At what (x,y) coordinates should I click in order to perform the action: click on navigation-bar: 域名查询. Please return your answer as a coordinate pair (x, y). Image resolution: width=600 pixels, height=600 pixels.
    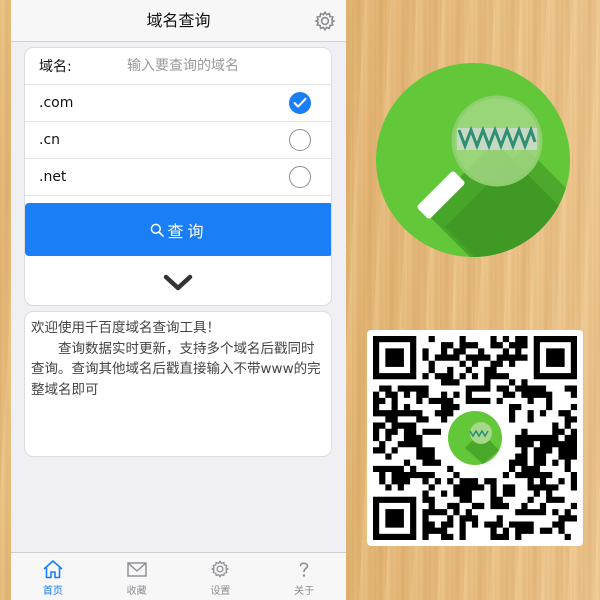
    Looking at the image, I should click on (178, 21).